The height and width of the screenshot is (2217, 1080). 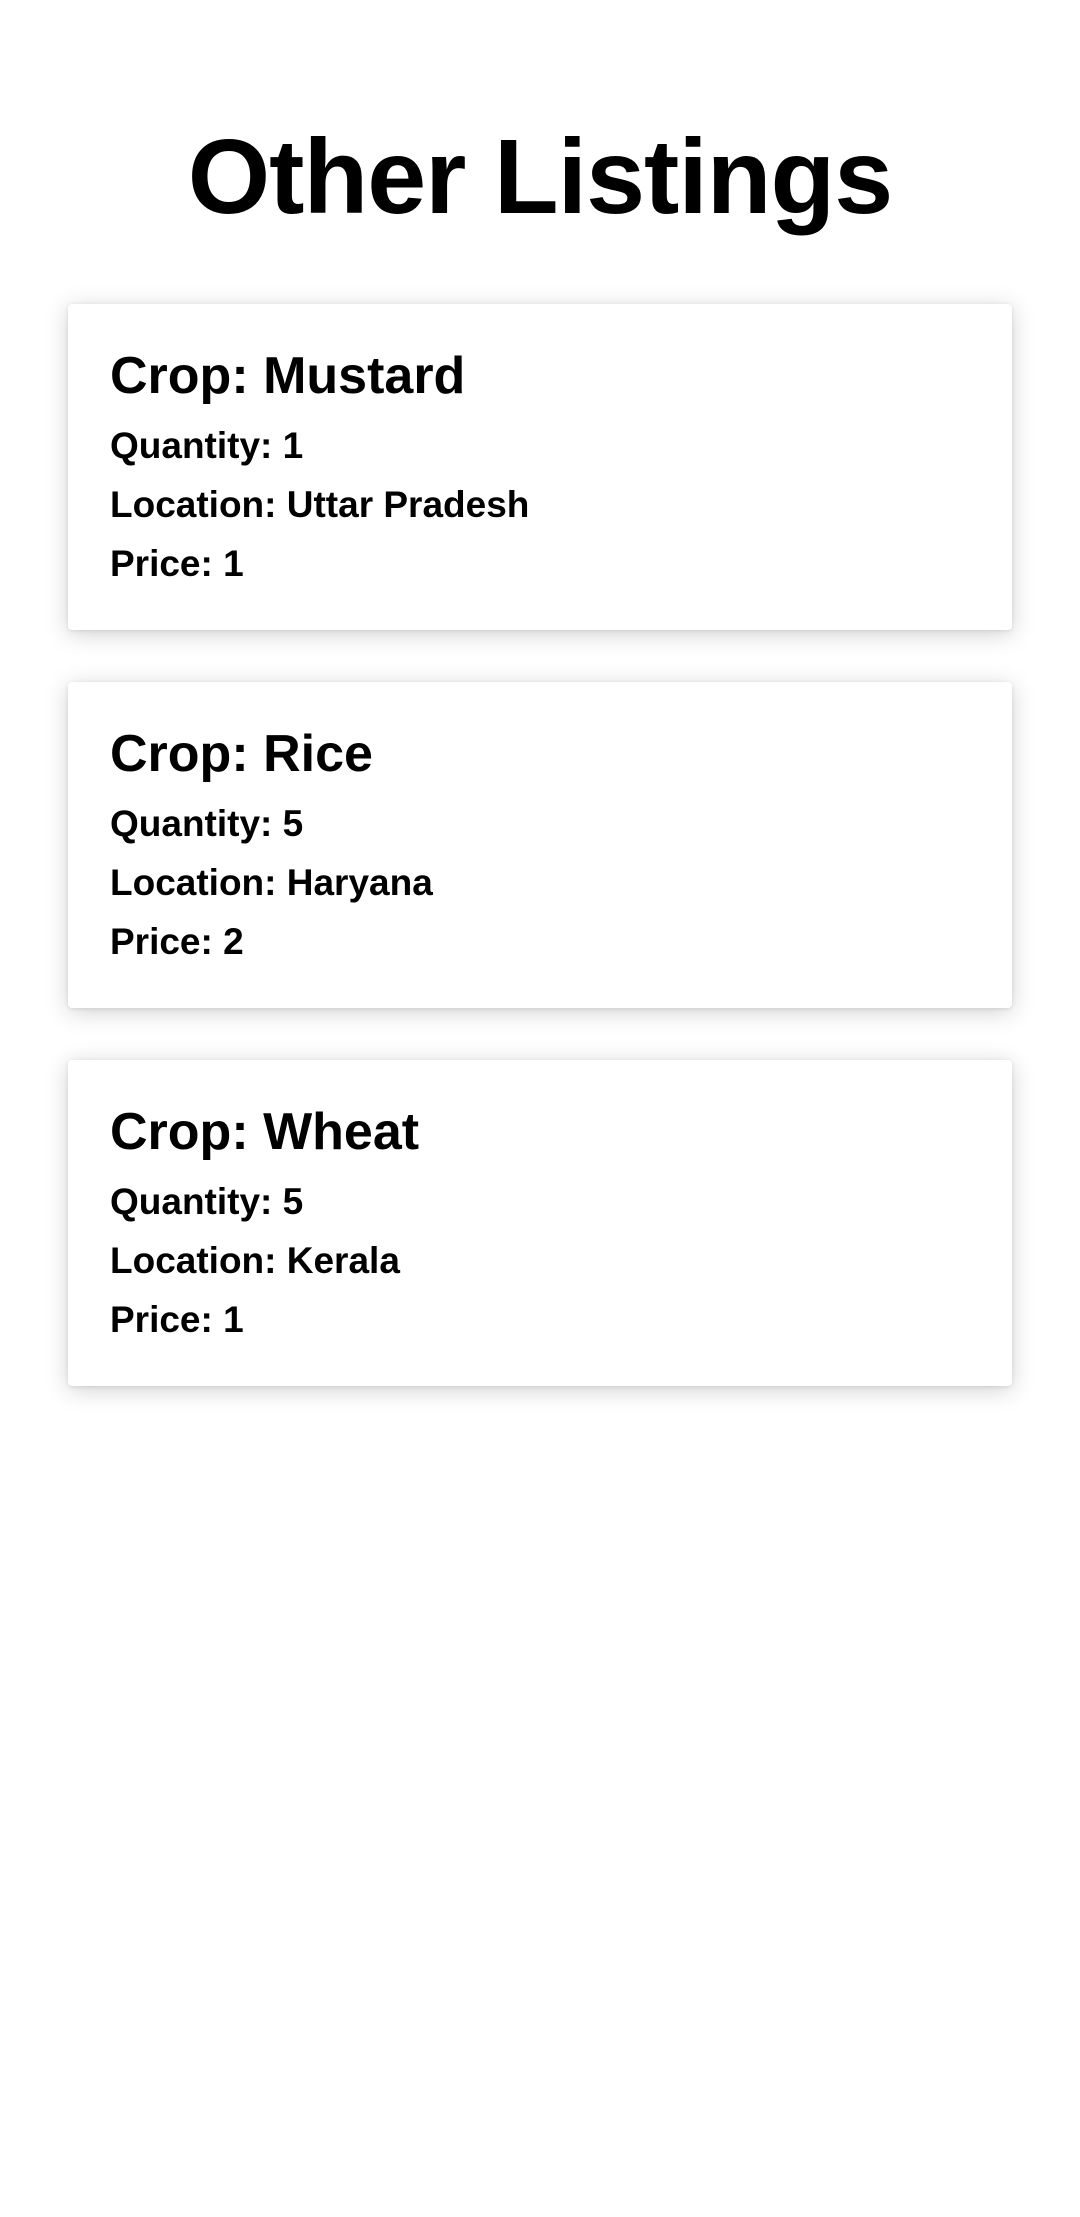 What do you see at coordinates (271, 882) in the screenshot?
I see `listing-location: Location: Haryana` at bounding box center [271, 882].